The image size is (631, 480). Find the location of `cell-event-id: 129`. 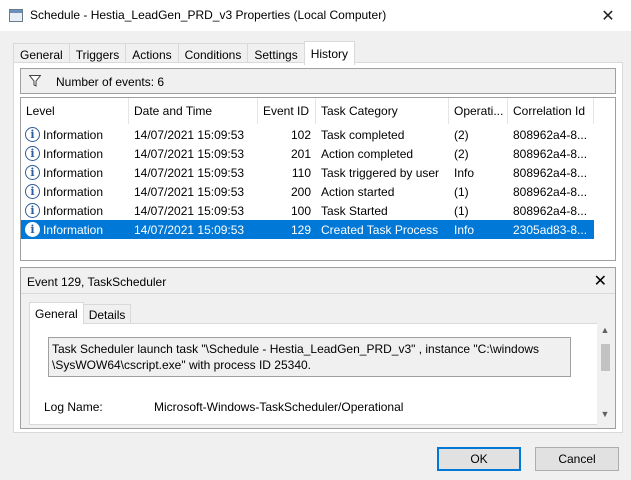

cell-event-id: 129 is located at coordinates (300, 229).